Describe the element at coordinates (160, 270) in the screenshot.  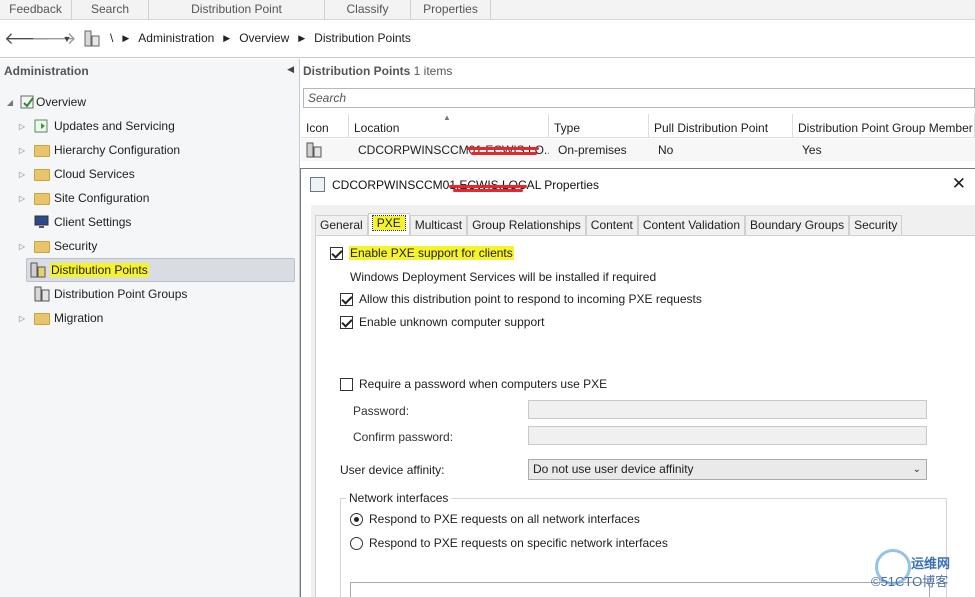
I see `tree-item-distribution-points: Distribution Points` at that location.